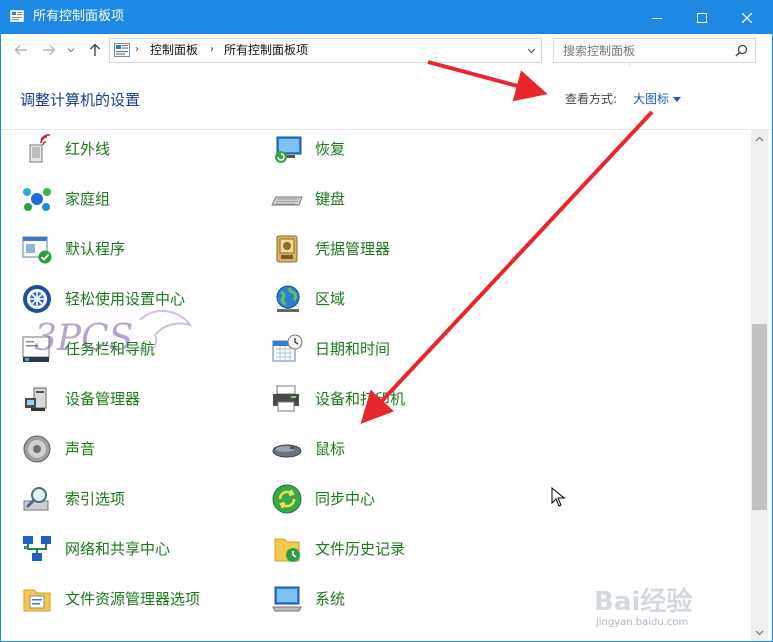 The image size is (773, 642). What do you see at coordinates (103, 399) in the screenshot?
I see `item-label: 设备管理器` at bounding box center [103, 399].